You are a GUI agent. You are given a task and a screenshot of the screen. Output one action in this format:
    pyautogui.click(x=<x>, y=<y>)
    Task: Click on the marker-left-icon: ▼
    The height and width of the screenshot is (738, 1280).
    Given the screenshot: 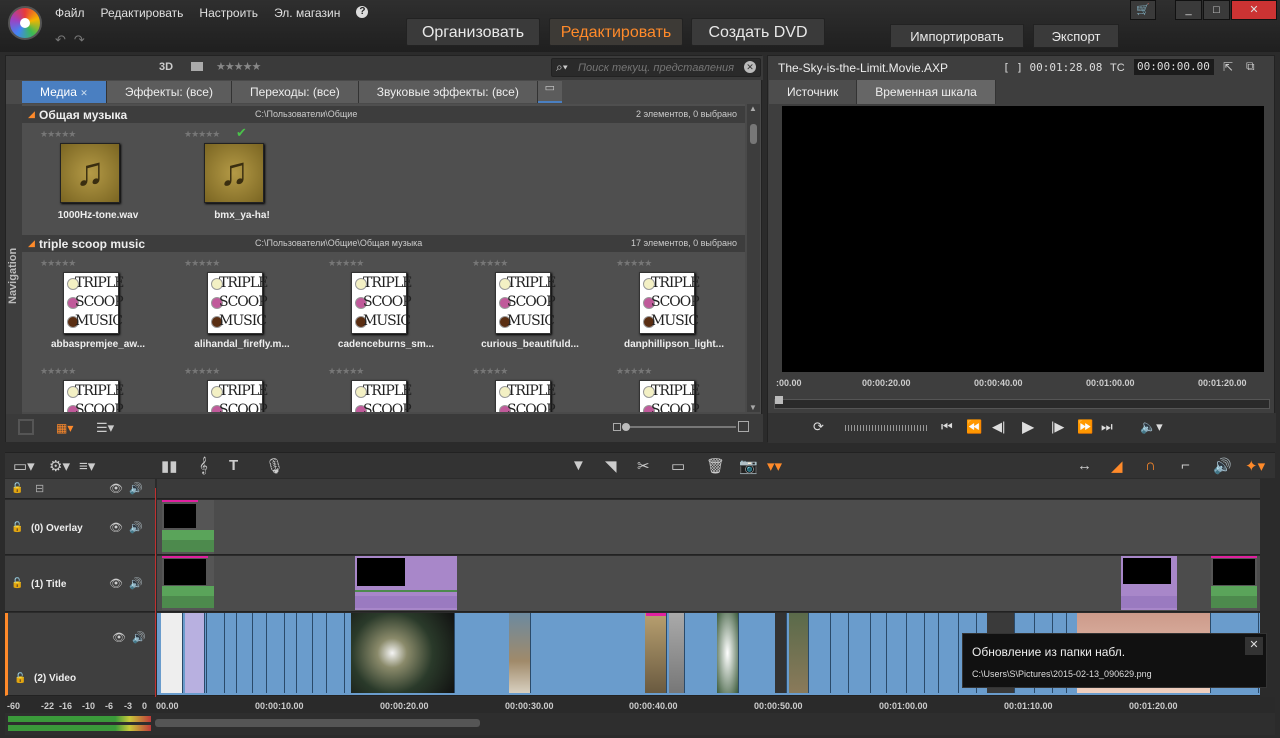 What is the action you would take?
    pyautogui.click(x=578, y=465)
    